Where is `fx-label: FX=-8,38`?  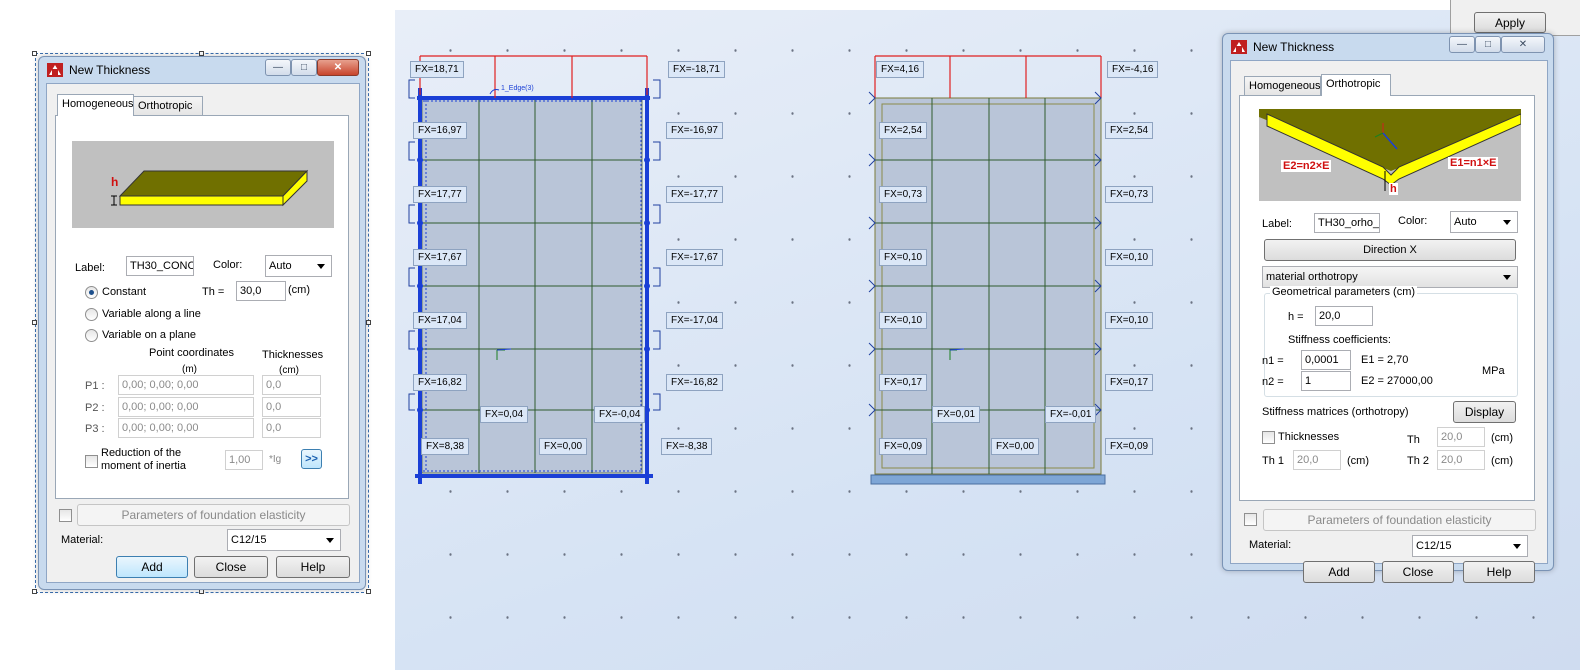 fx-label: FX=-8,38 is located at coordinates (687, 446).